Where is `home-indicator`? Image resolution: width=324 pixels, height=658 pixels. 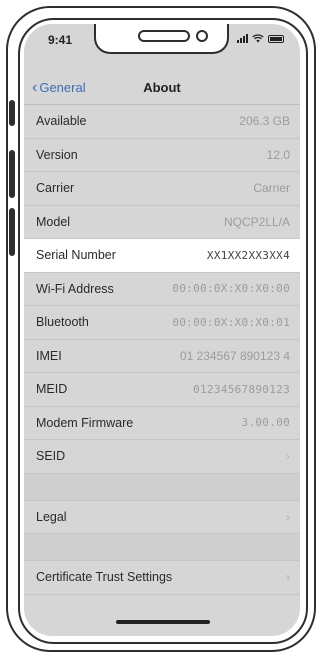
home-indicator is located at coordinates (163, 622).